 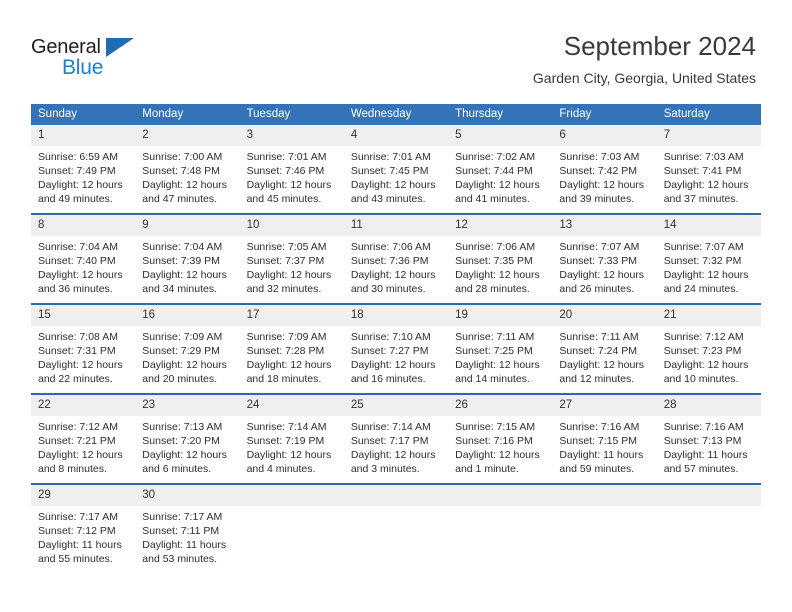 What do you see at coordinates (644, 78) in the screenshot?
I see `page-subtitle: Garden City, Georgia, United States` at bounding box center [644, 78].